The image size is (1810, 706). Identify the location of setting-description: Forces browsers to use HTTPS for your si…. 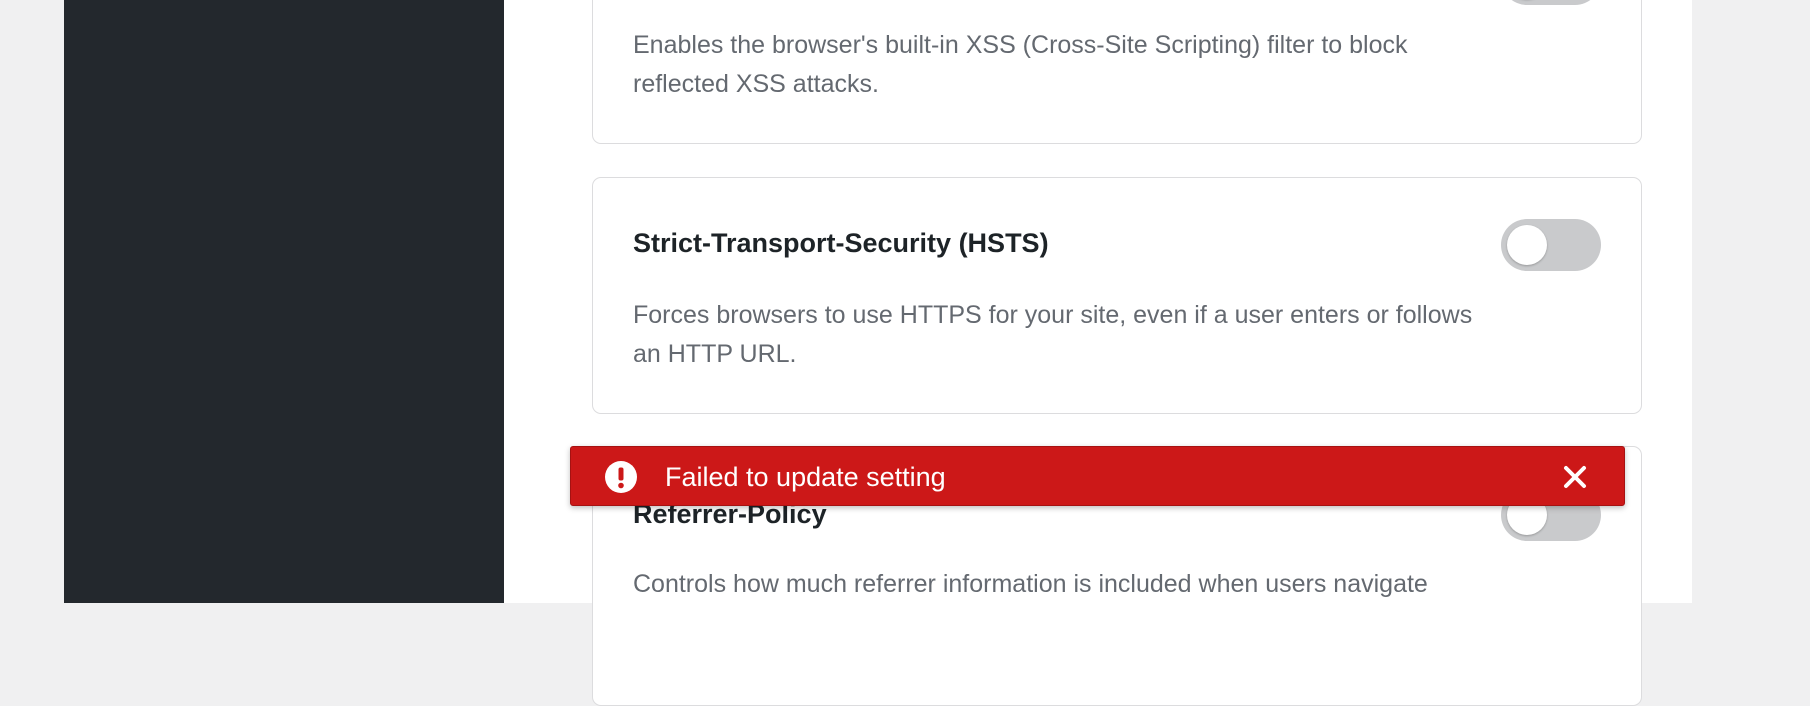
(1053, 334).